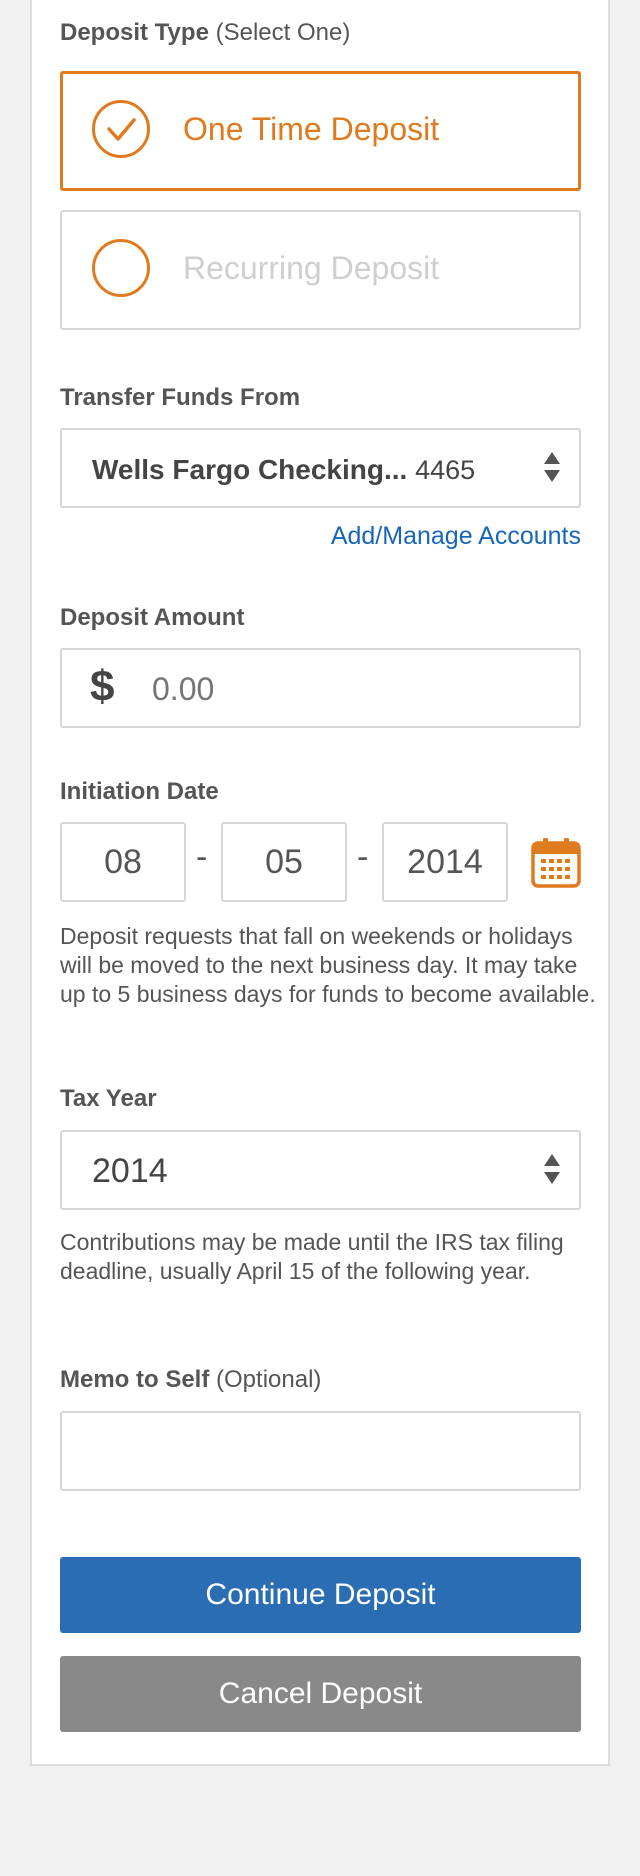  I want to click on add-manage-accounts-link: Add/Manage Accounts, so click(456, 536).